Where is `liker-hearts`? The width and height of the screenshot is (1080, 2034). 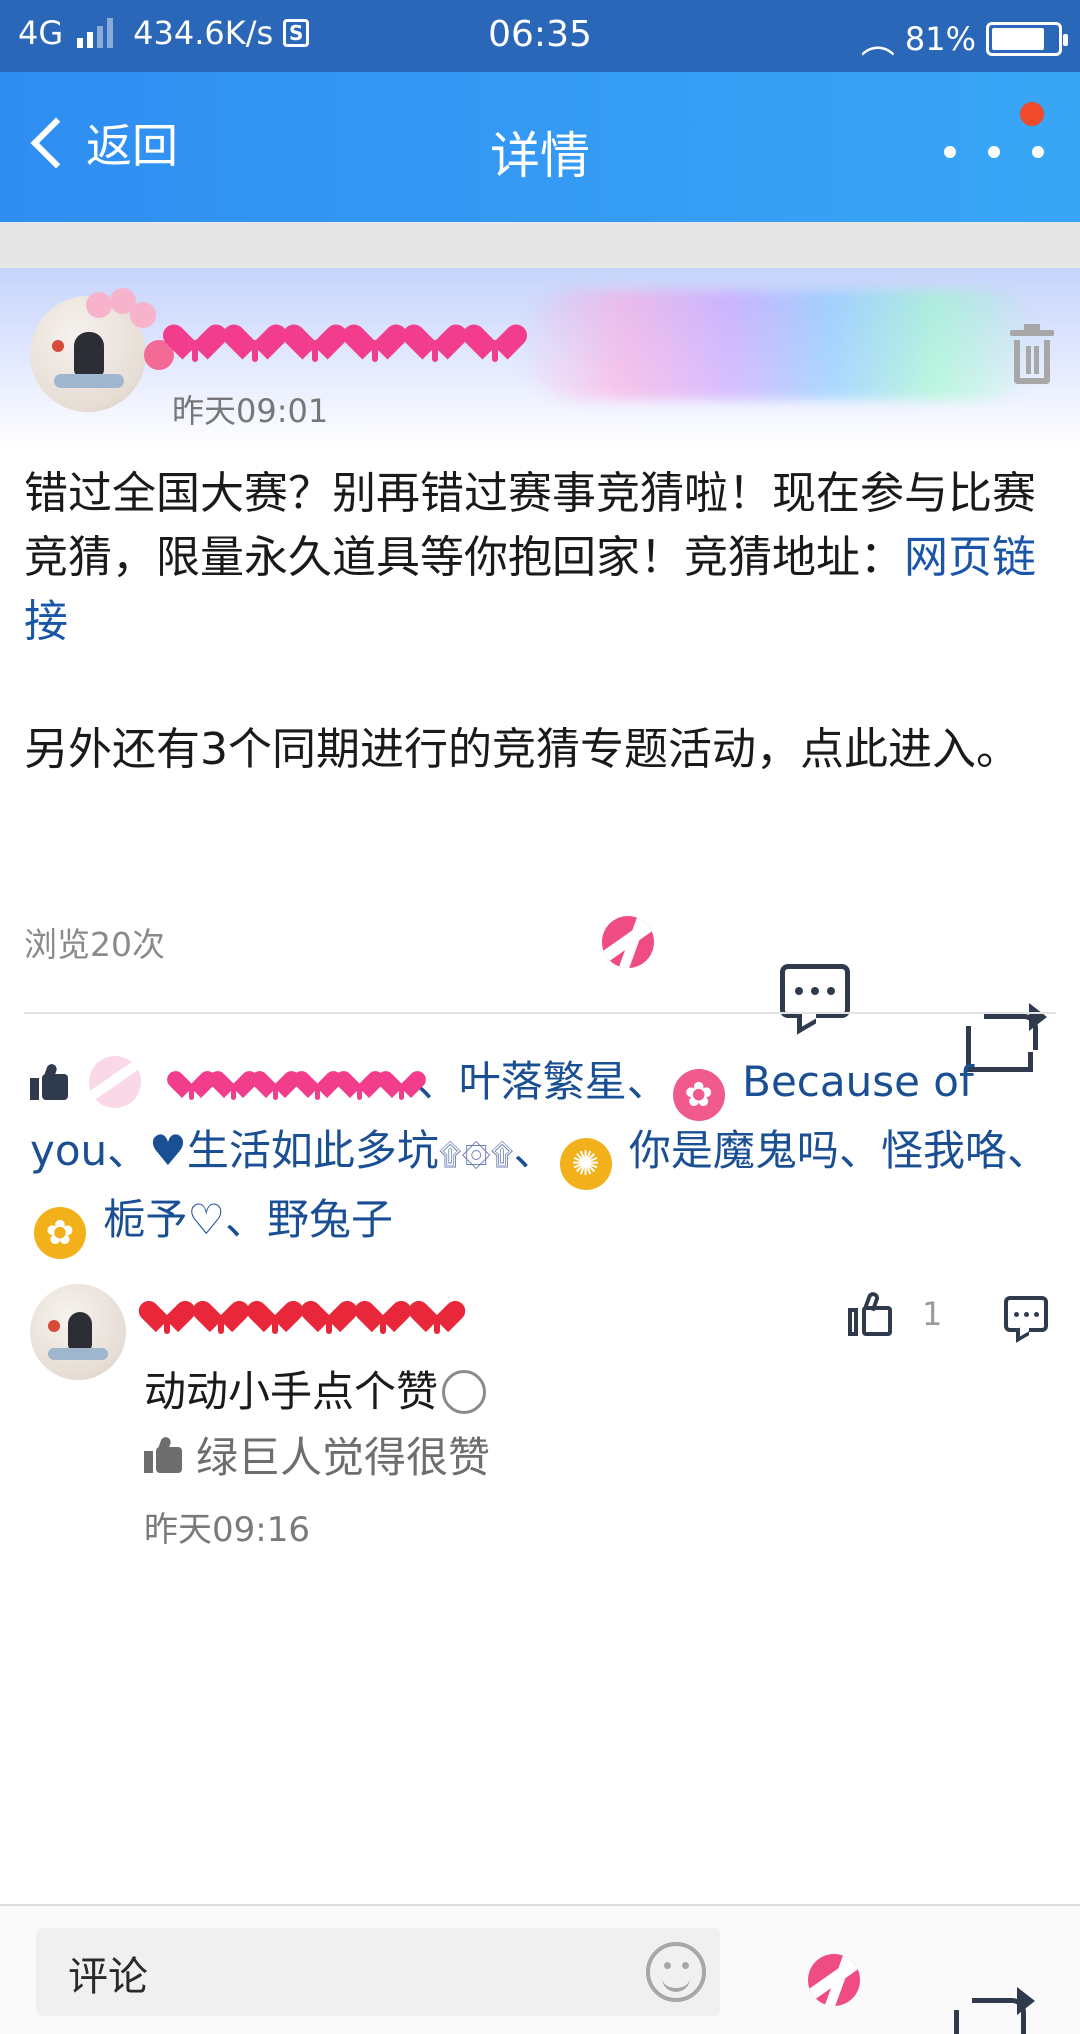 liker-hearts is located at coordinates (297, 1080).